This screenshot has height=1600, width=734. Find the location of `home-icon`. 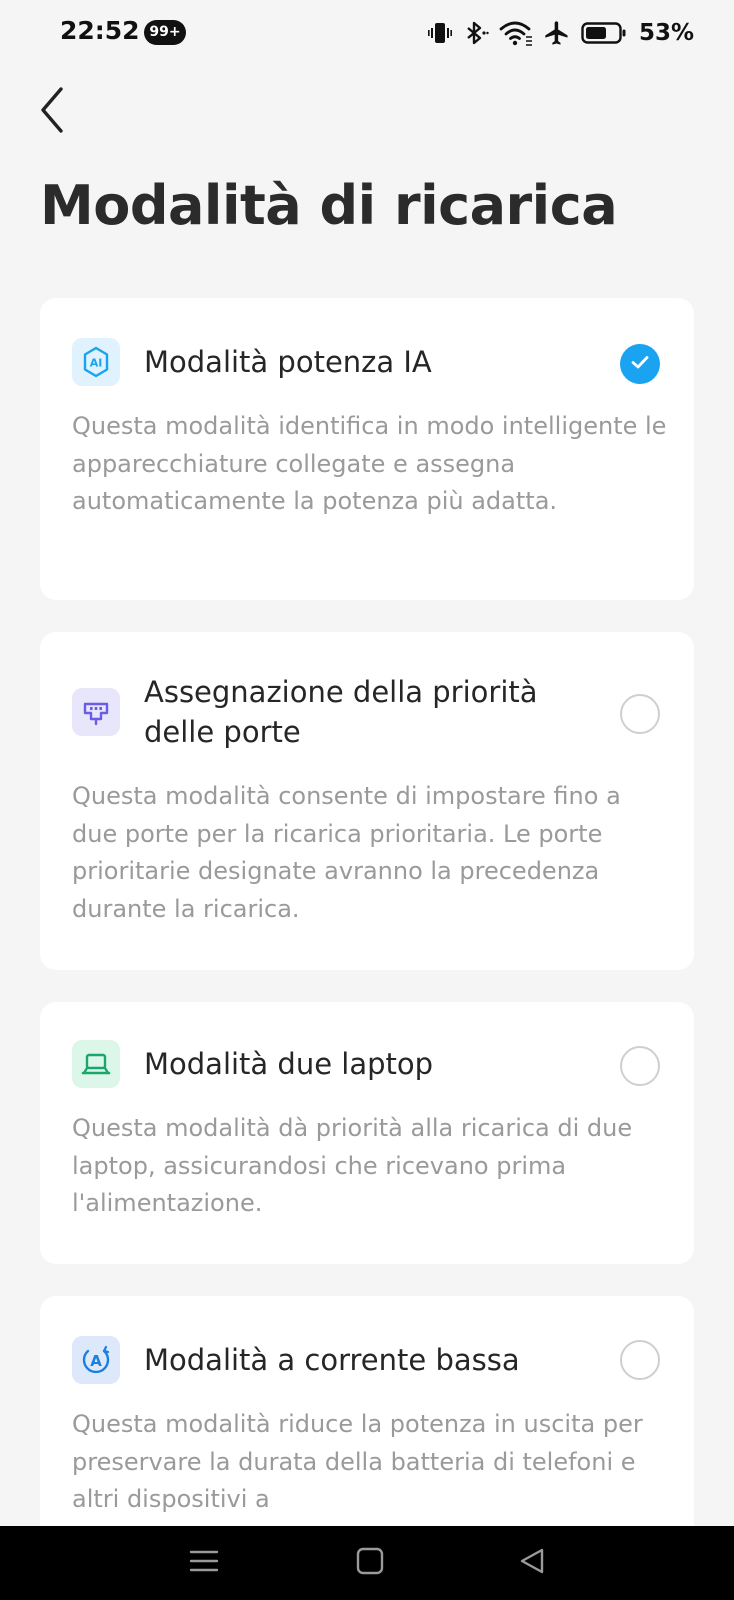

home-icon is located at coordinates (370, 1563).